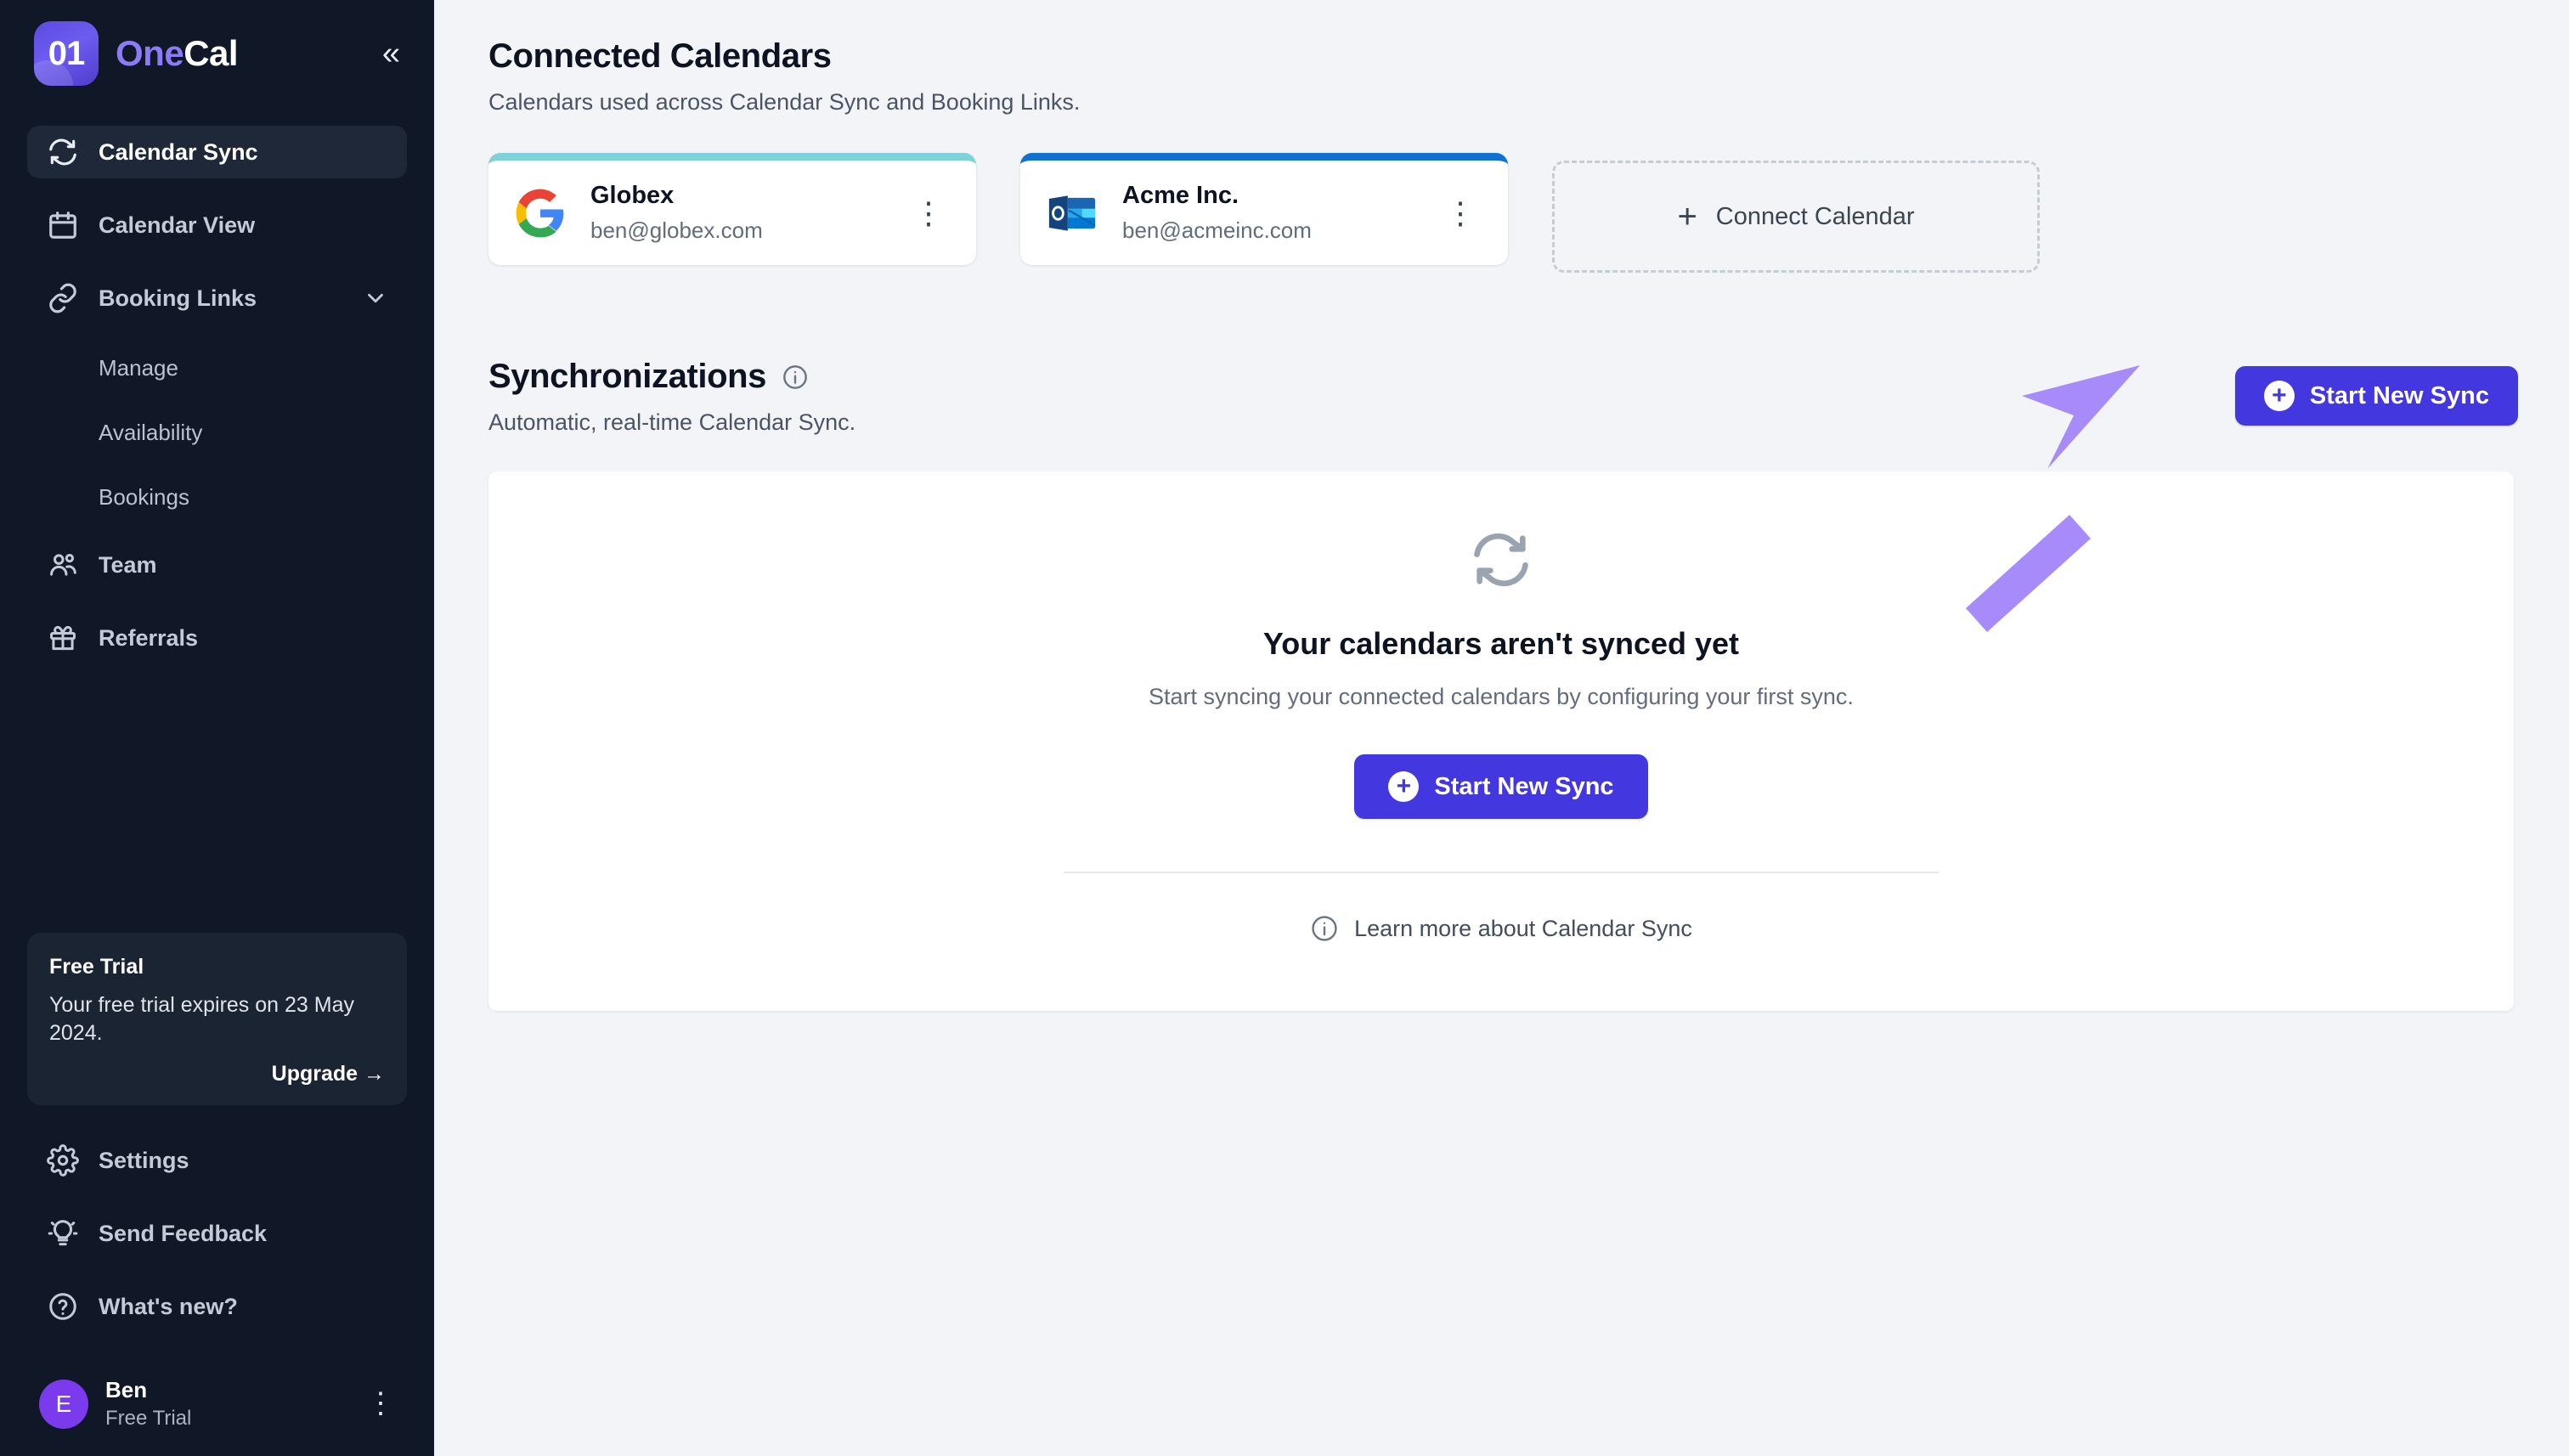 This screenshot has height=1456, width=2569. Describe the element at coordinates (149, 638) in the screenshot. I see `sidebar-item-label: Referrals` at that location.